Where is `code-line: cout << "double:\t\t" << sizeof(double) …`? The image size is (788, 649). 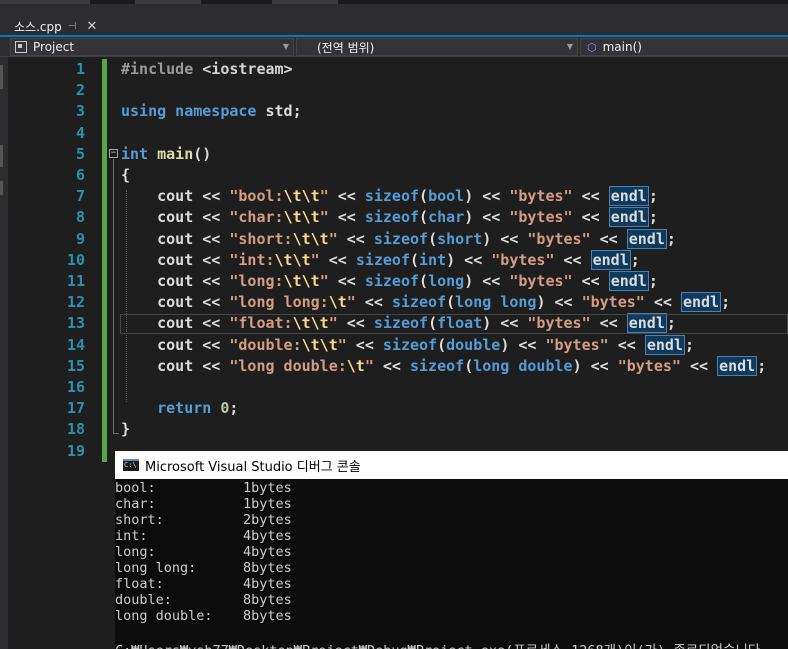 code-line: cout << "double:\t\t" << sizeof(double) … is located at coordinates (407, 344).